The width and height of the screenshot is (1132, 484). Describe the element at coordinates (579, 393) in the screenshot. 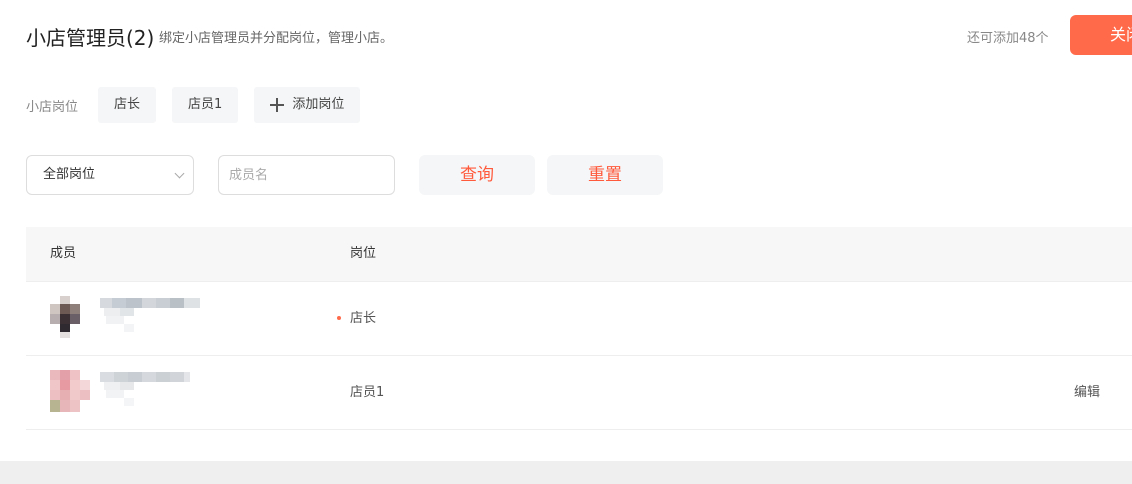

I see `table-row: 店员1 编辑` at that location.